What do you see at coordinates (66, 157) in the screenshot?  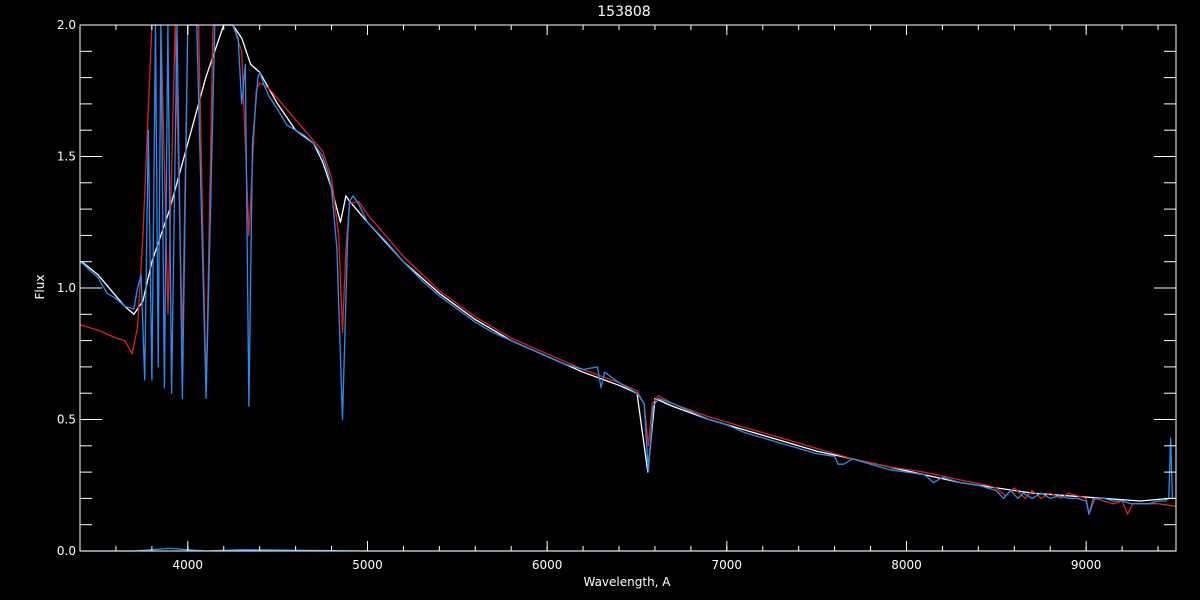 I see `y-tick-label: 1.5` at bounding box center [66, 157].